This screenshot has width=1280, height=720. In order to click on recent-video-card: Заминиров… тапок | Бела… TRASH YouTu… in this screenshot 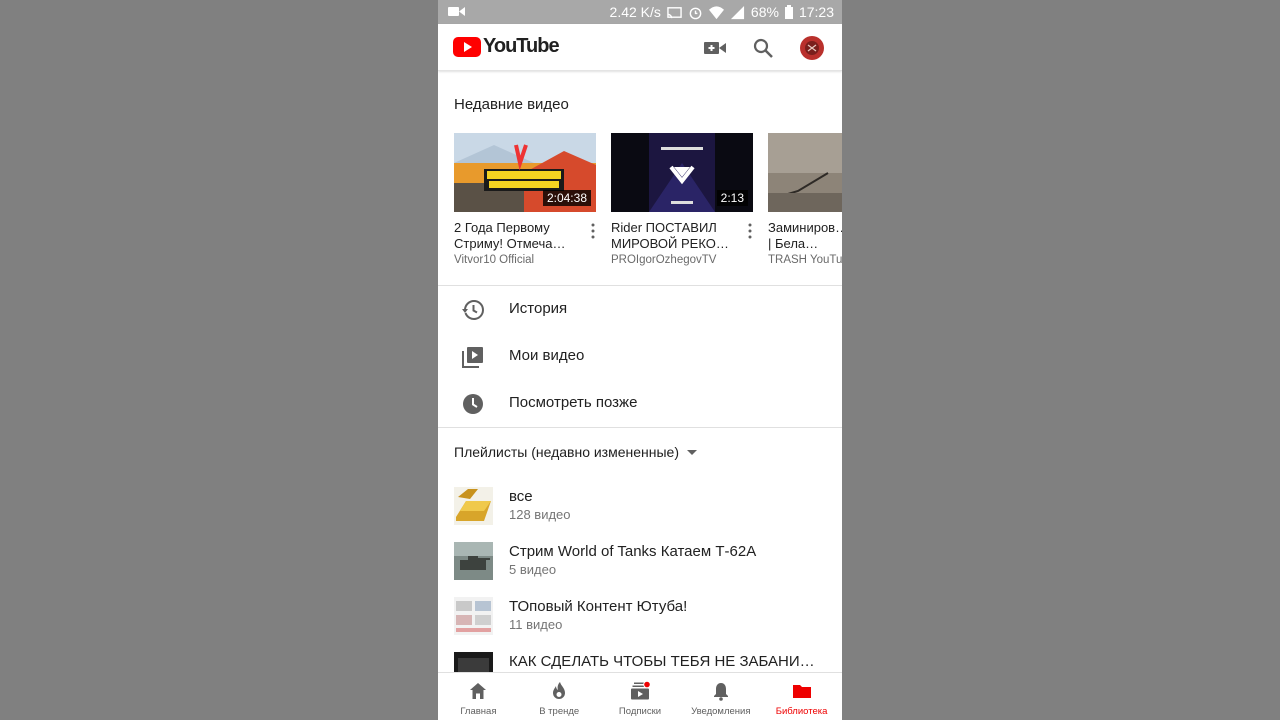, I will do `click(805, 199)`.